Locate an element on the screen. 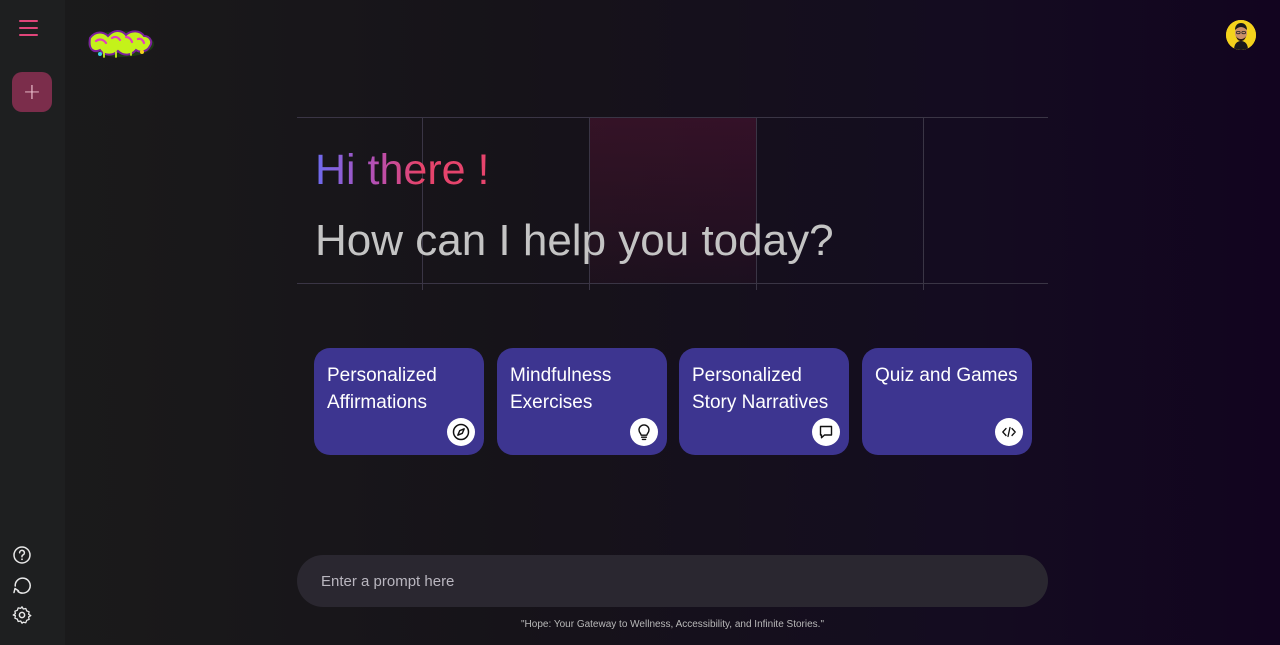  card-label: Quiz and Games is located at coordinates (946, 375).